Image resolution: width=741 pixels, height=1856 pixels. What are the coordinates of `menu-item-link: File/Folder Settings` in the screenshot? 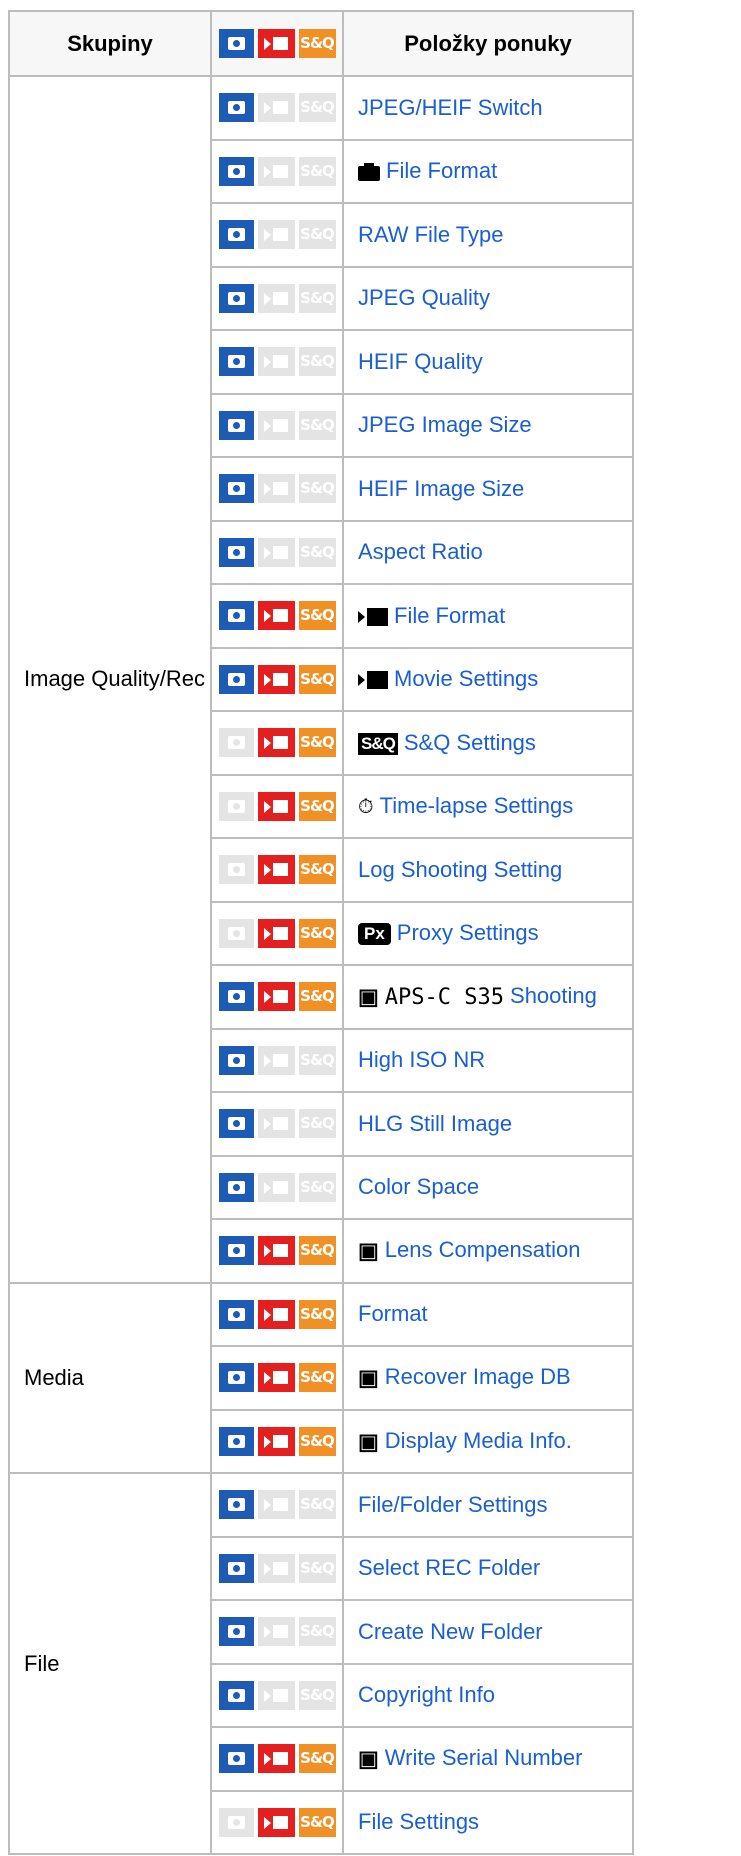 It's located at (488, 1505).